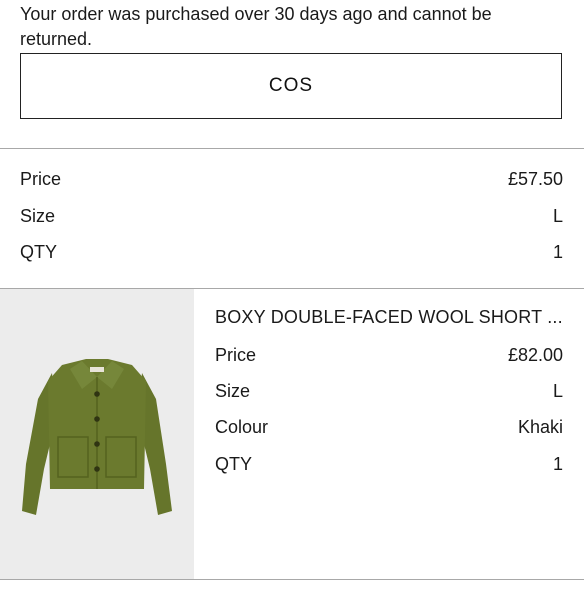 The width and height of the screenshot is (584, 600). What do you see at coordinates (242, 426) in the screenshot?
I see `colour-label: Colour` at bounding box center [242, 426].